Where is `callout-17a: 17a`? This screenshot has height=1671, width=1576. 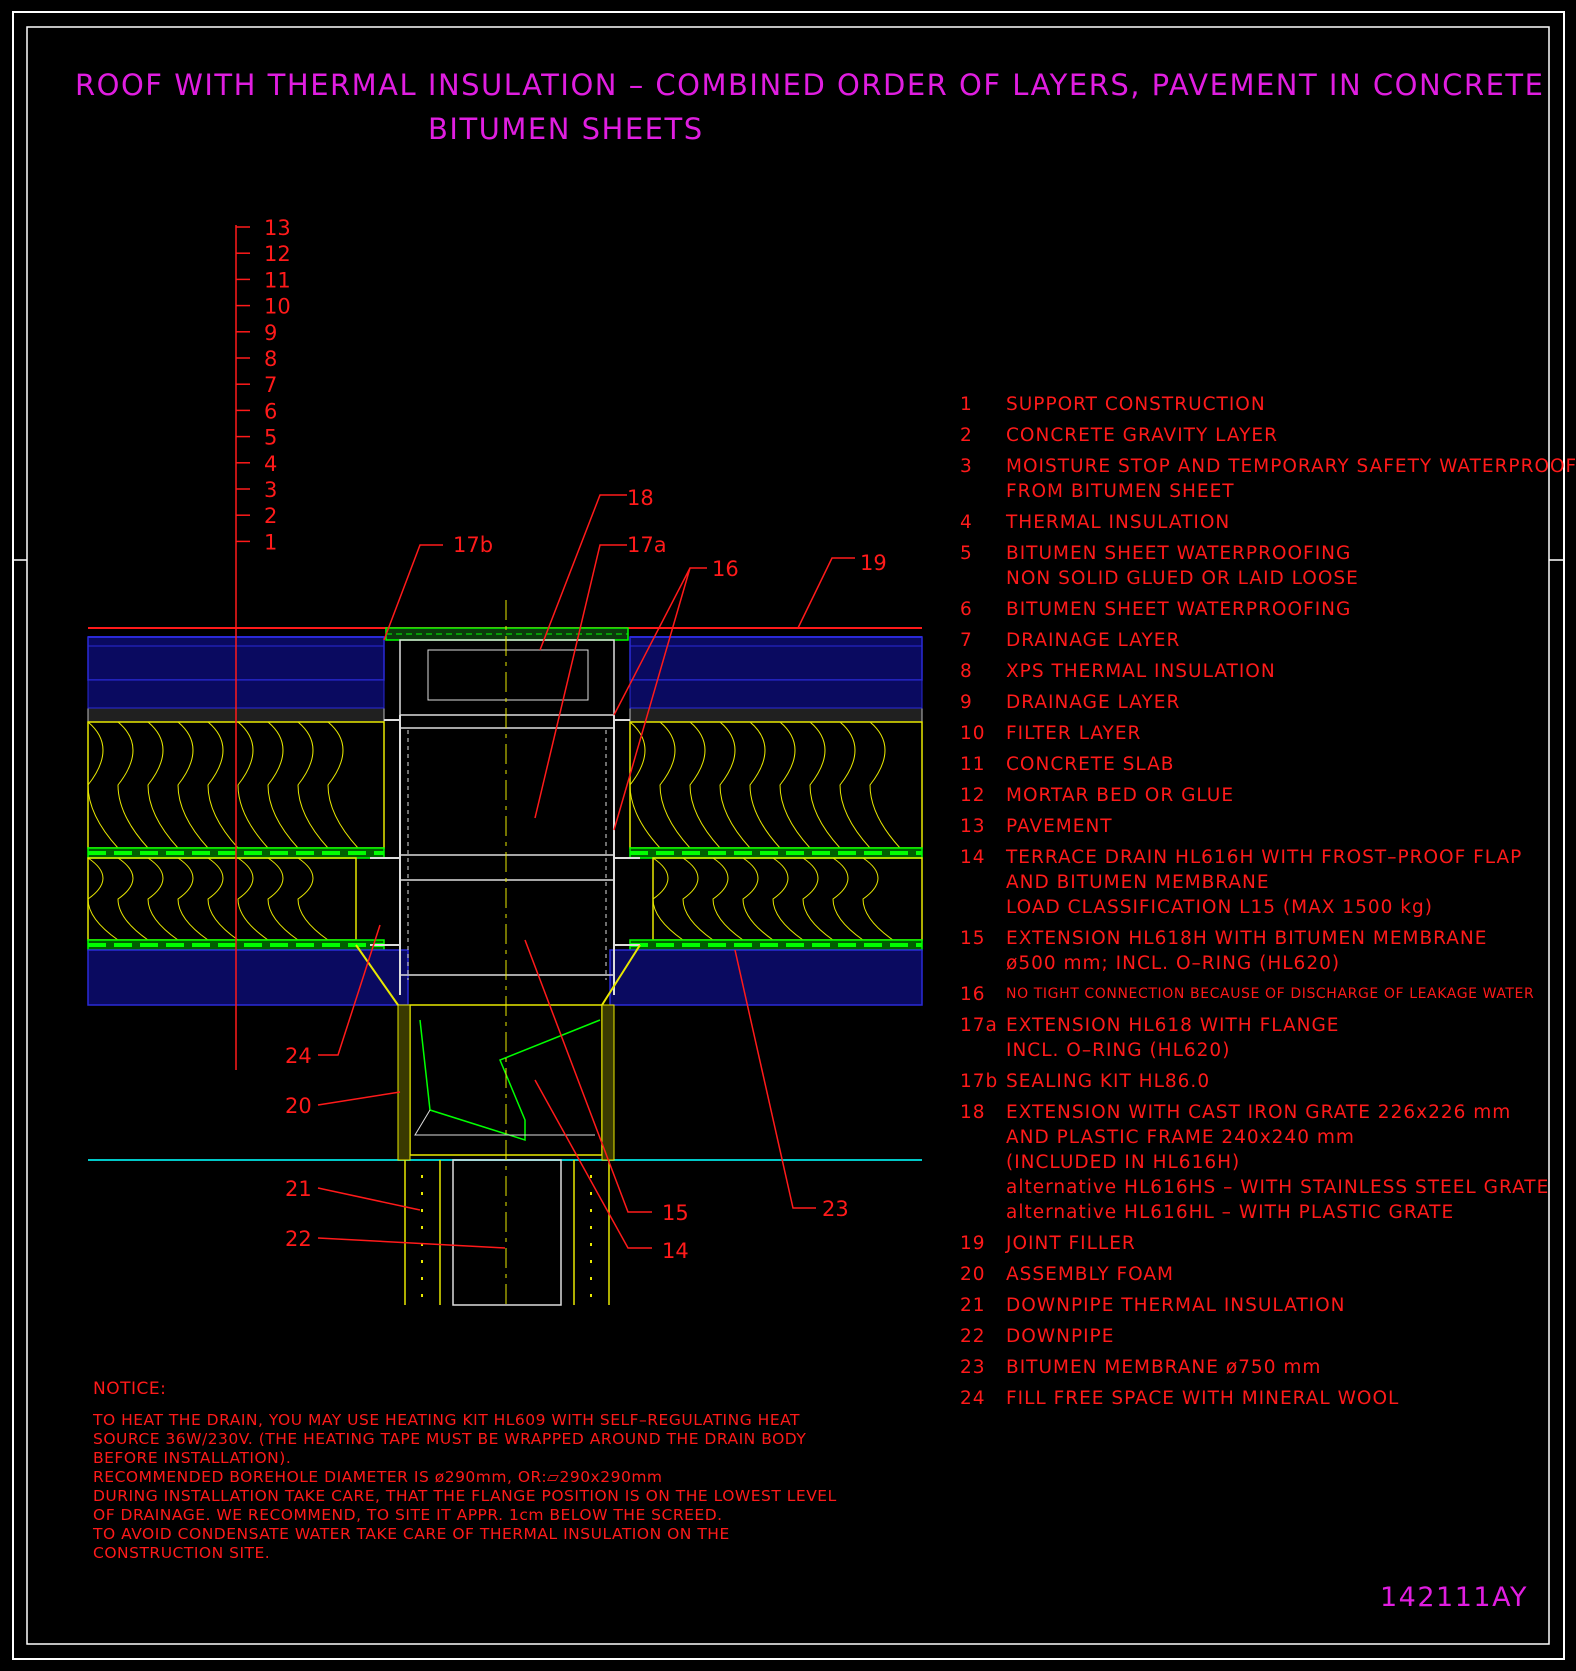 callout-17a: 17a is located at coordinates (647, 545).